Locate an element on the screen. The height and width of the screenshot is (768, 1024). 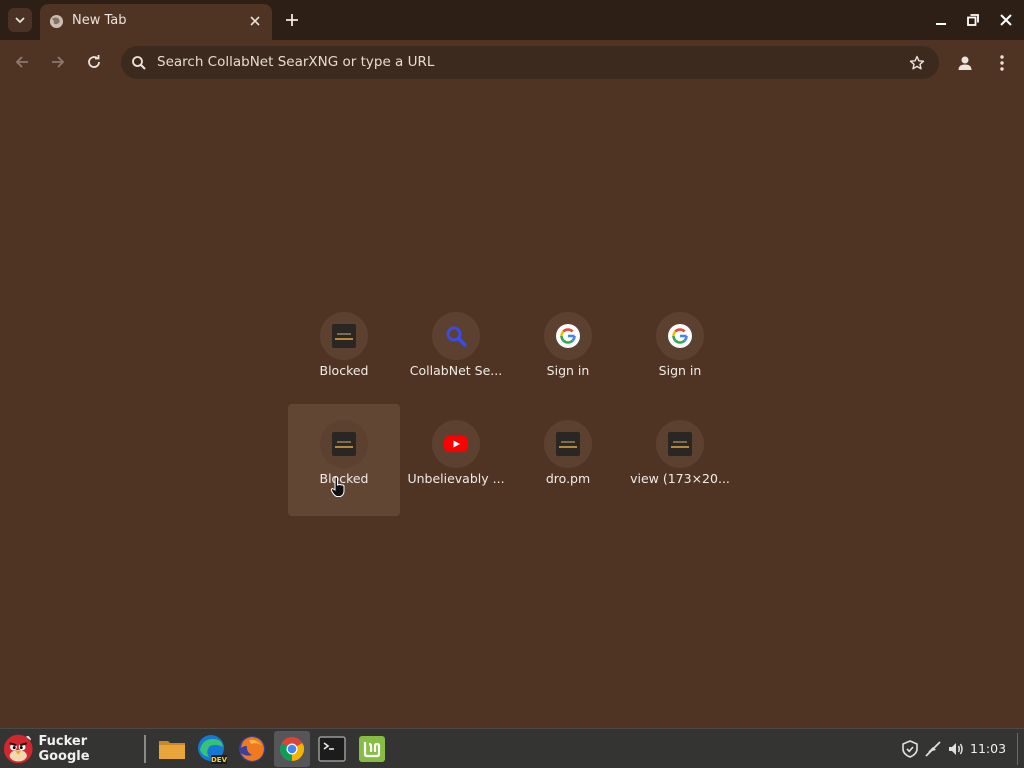
bookmark-star-button is located at coordinates (917, 63).